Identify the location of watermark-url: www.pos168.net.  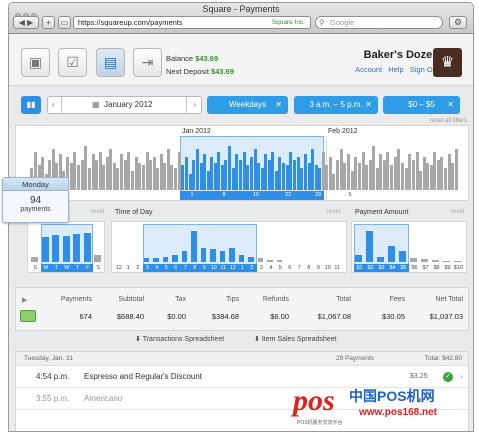
(398, 412).